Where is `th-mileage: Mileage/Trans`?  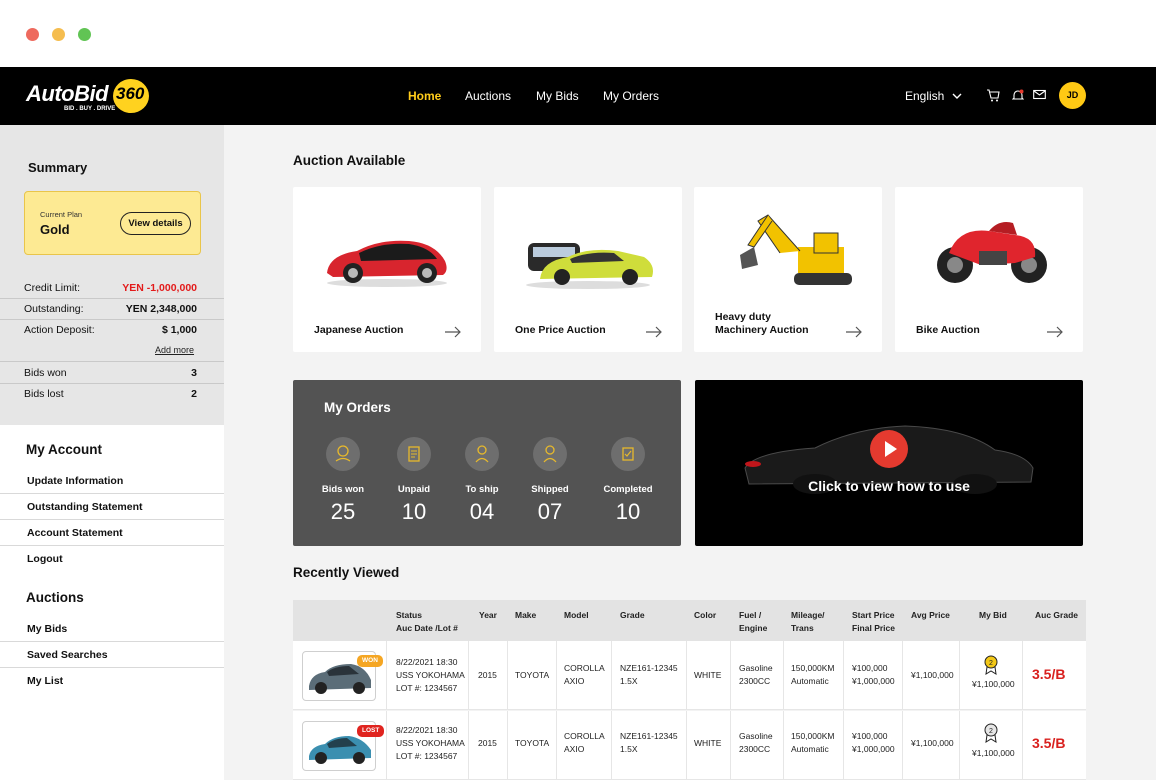
th-mileage: Mileage/Trans is located at coordinates (808, 621).